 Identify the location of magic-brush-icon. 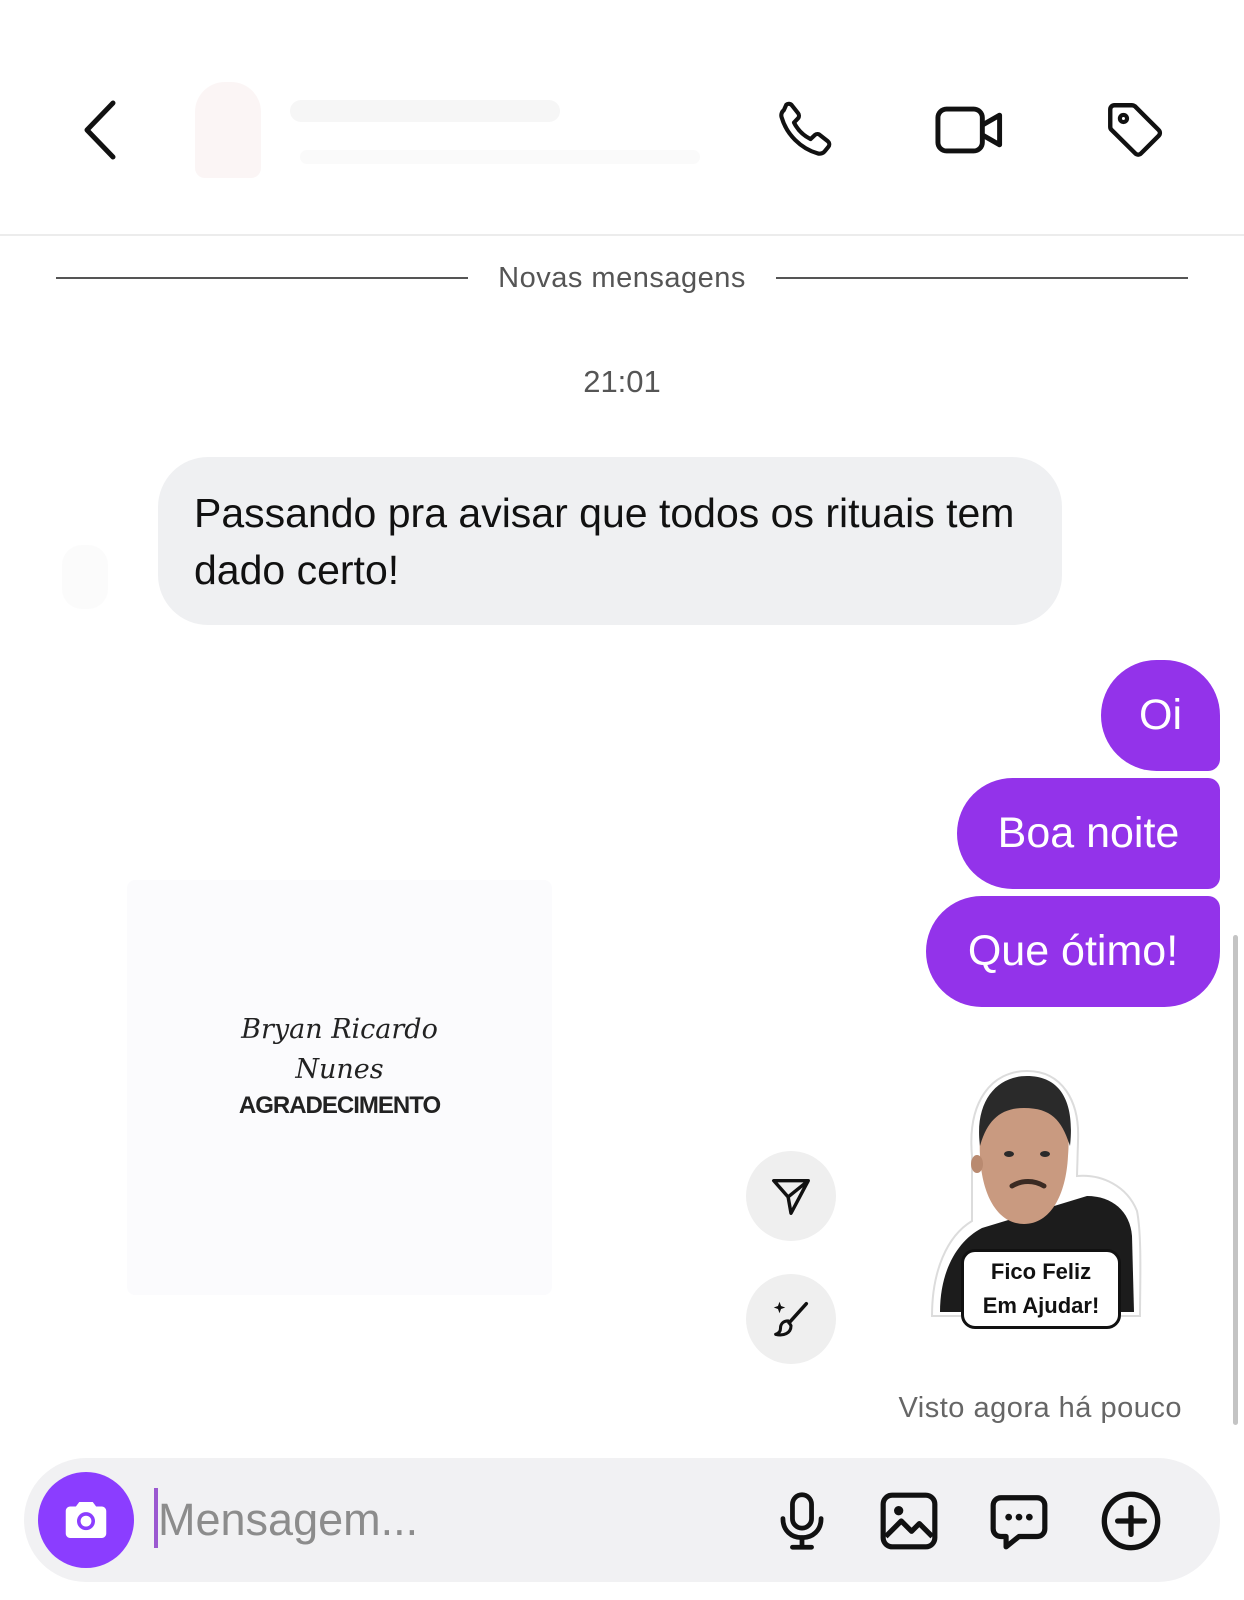
(791, 1319).